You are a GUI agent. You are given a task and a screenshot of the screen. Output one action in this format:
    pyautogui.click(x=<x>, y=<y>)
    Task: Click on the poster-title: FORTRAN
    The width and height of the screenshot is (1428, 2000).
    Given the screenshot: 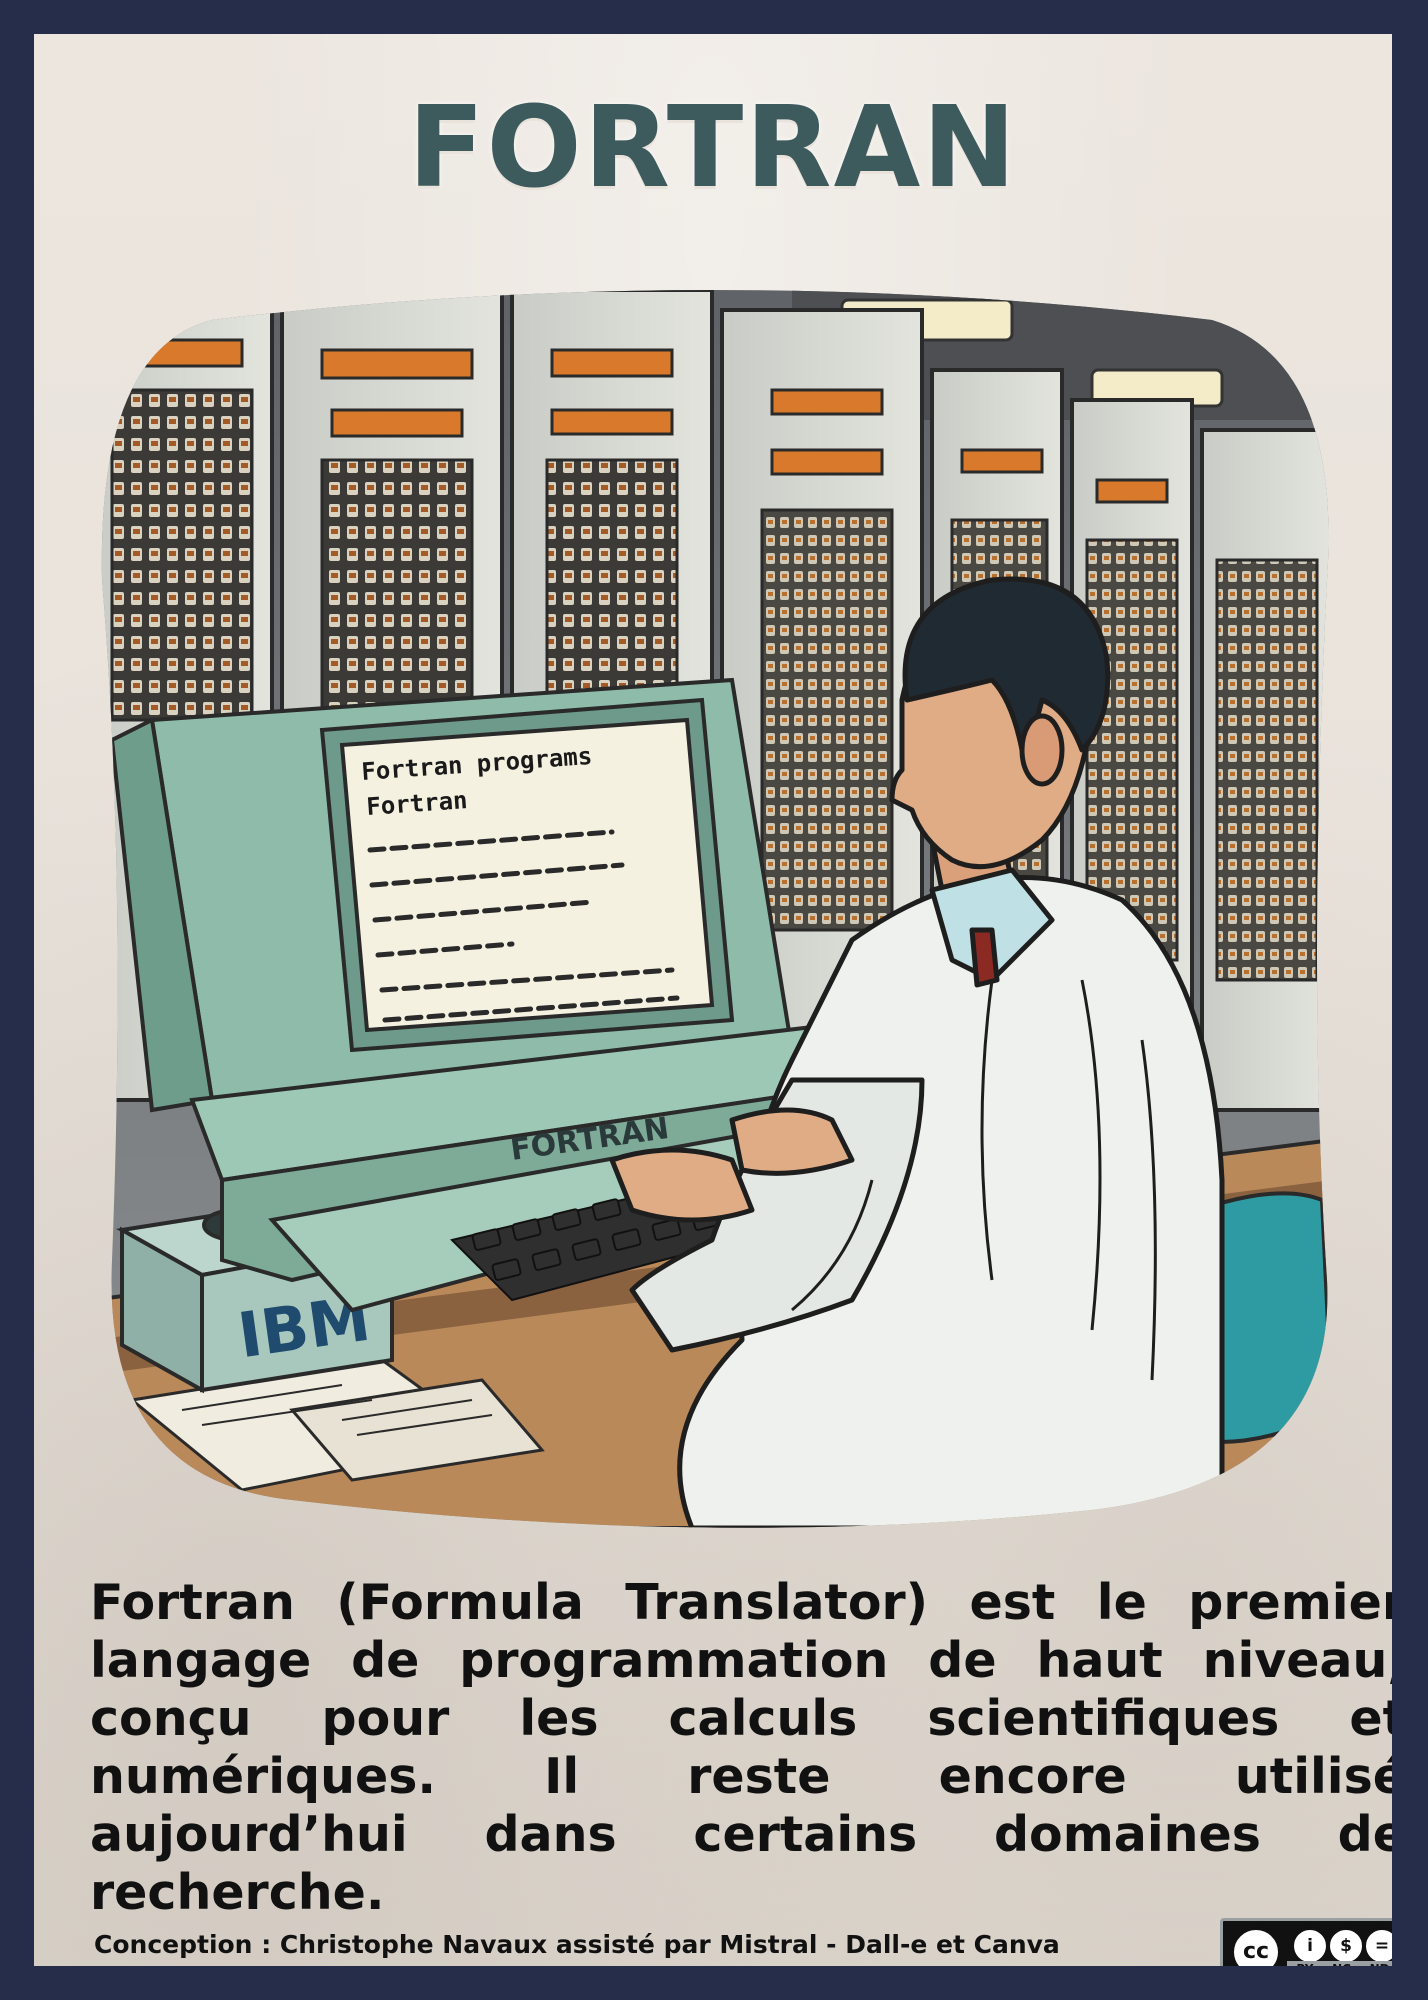 What is the action you would take?
    pyautogui.click(x=713, y=148)
    